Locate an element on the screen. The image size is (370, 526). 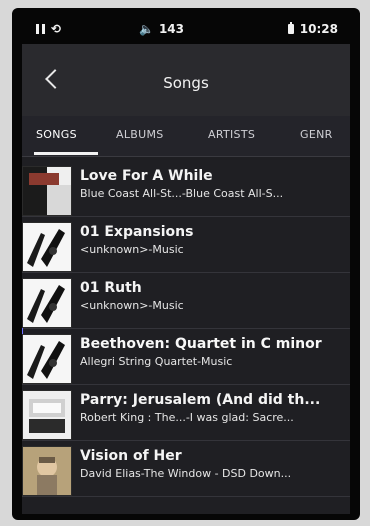
status-right: 10:28 is located at coordinates (312, 29).